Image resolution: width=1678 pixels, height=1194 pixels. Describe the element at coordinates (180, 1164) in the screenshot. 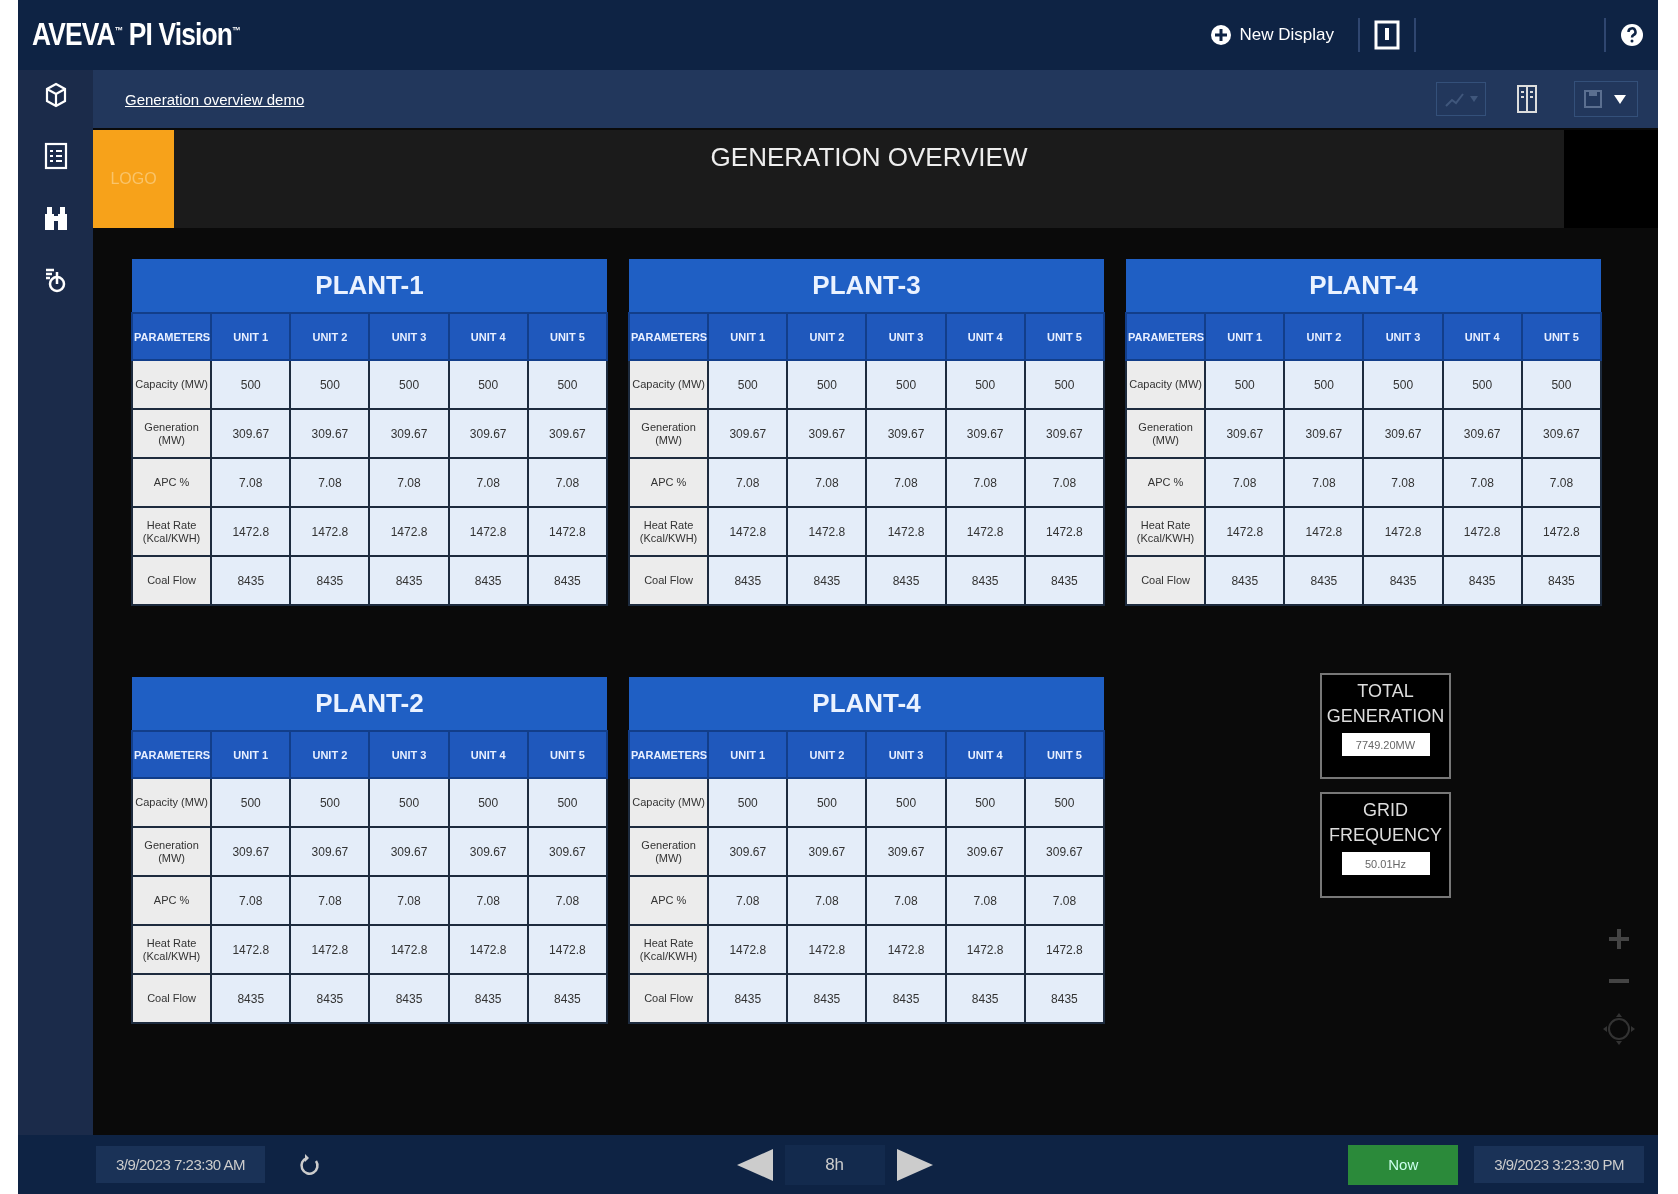

I see `start-time: 3/9/2023 7:23:30 AM` at that location.